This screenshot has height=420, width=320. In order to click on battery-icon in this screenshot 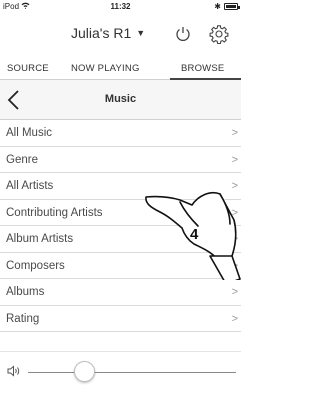, I will do `click(232, 6)`.